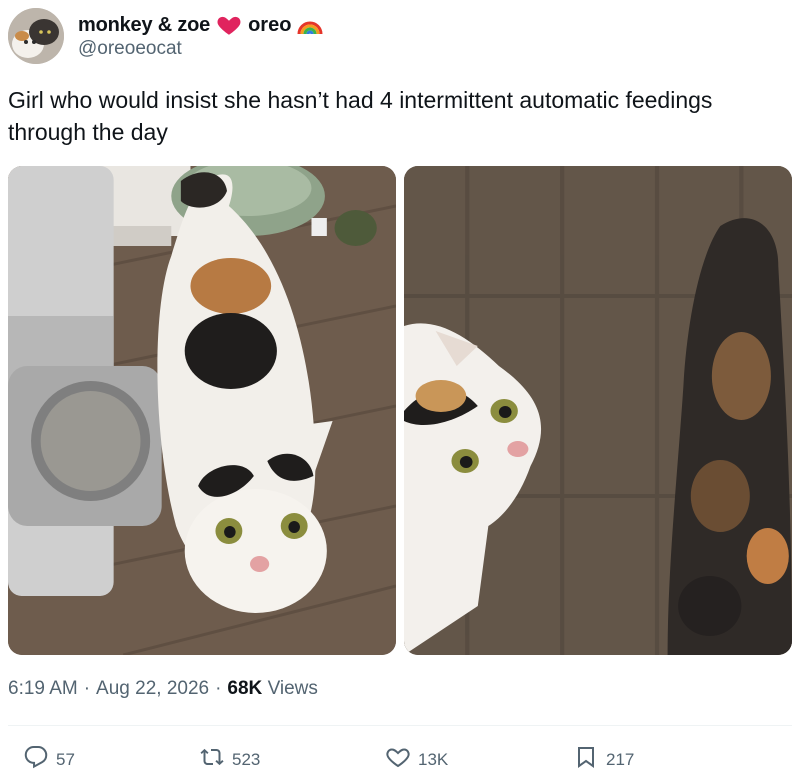 The width and height of the screenshot is (800, 779). What do you see at coordinates (212, 759) in the screenshot?
I see `repost-icon` at bounding box center [212, 759].